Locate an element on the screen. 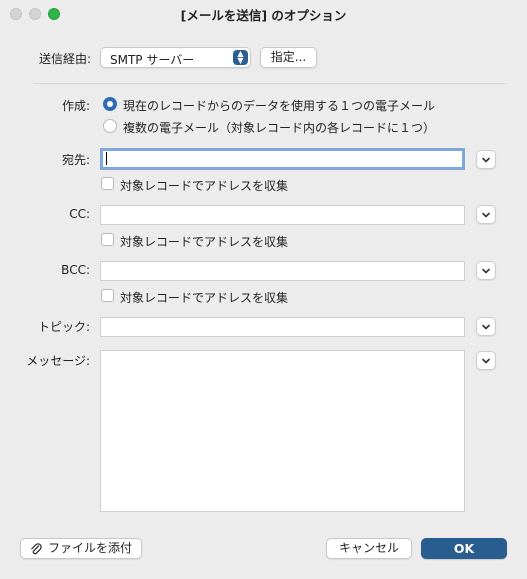 This screenshot has width=527, height=579. to-expand-button is located at coordinates (486, 159).